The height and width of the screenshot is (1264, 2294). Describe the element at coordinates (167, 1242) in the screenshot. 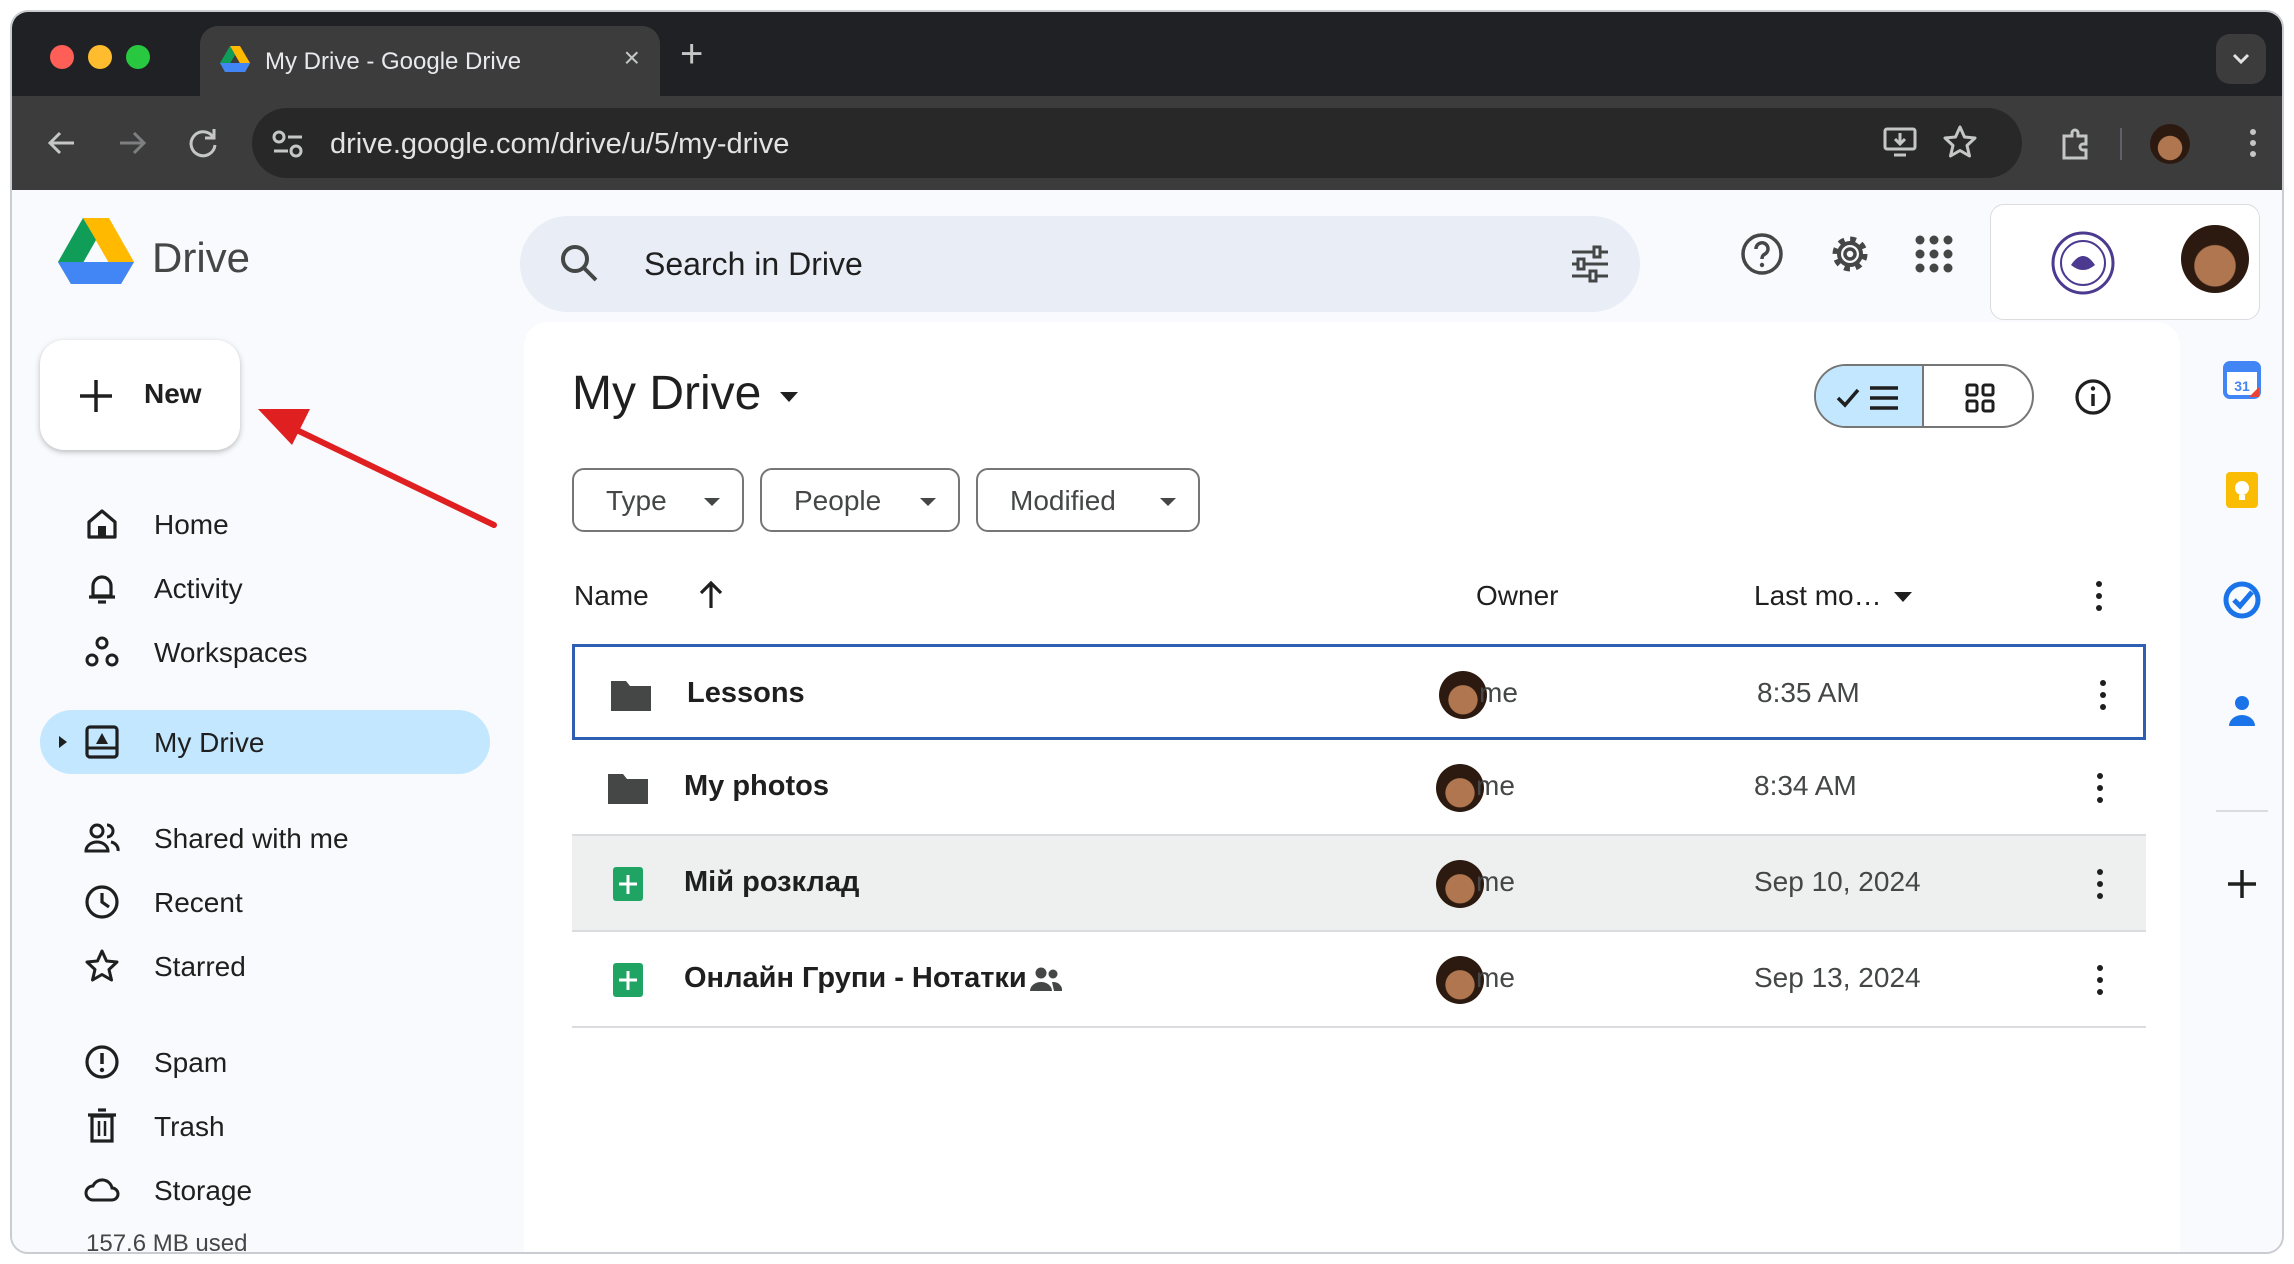

I see `storage-used-text: 157.6 MB used` at that location.